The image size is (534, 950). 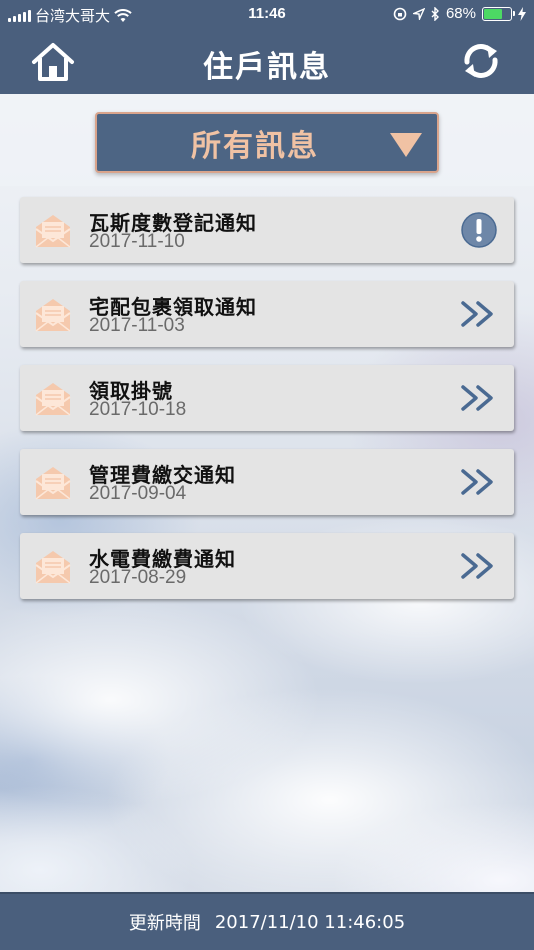 I want to click on battery-icon, so click(x=498, y=13).